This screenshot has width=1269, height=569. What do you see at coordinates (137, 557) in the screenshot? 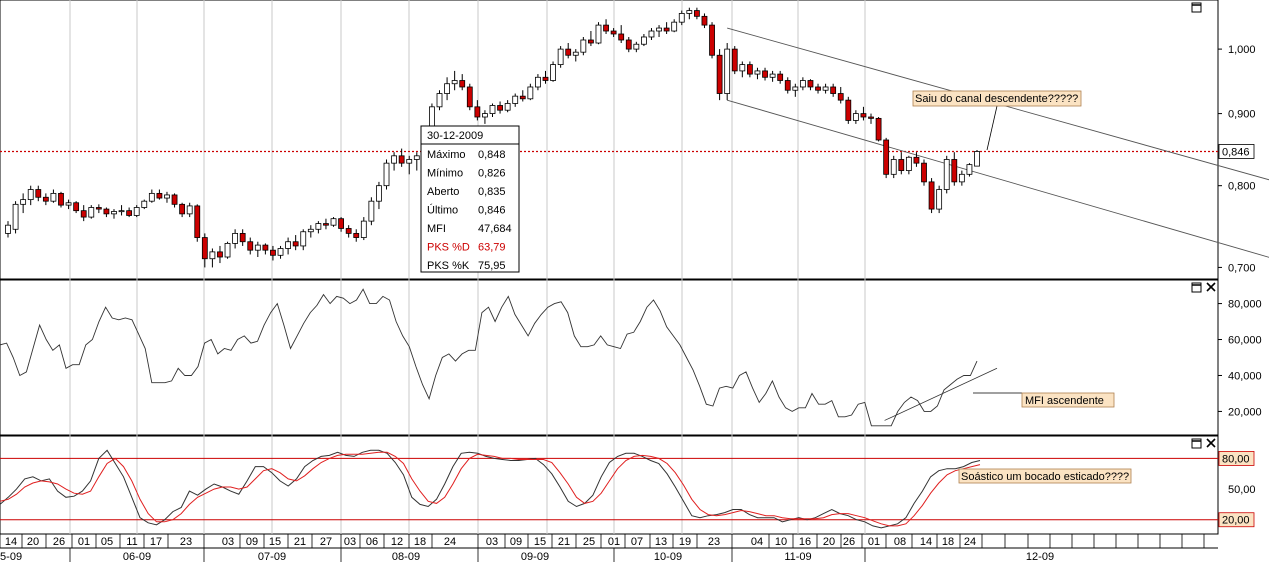
I see `x-tick-label-month: 06-09` at bounding box center [137, 557].